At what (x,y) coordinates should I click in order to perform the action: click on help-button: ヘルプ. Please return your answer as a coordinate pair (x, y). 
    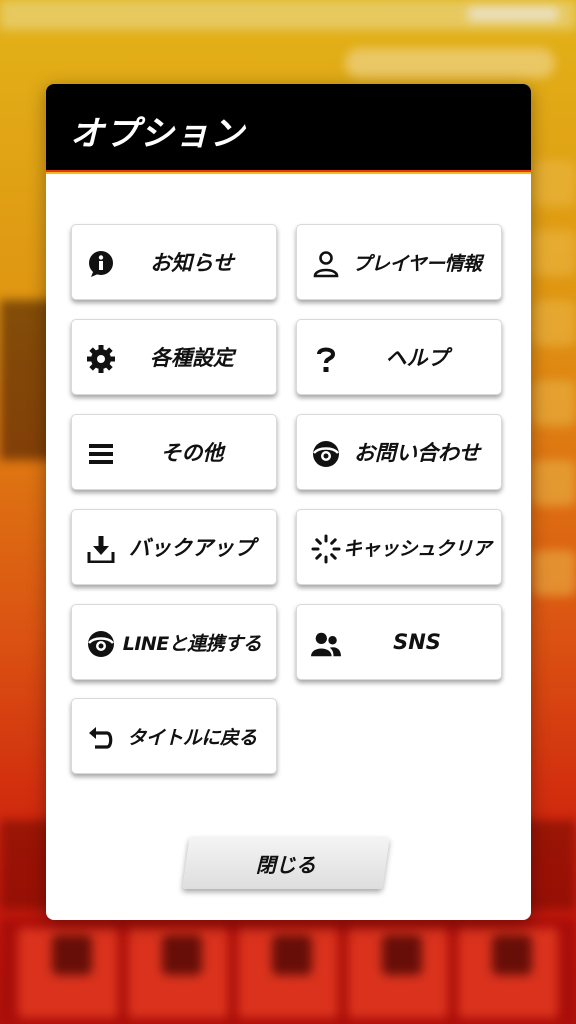
    Looking at the image, I should click on (399, 357).